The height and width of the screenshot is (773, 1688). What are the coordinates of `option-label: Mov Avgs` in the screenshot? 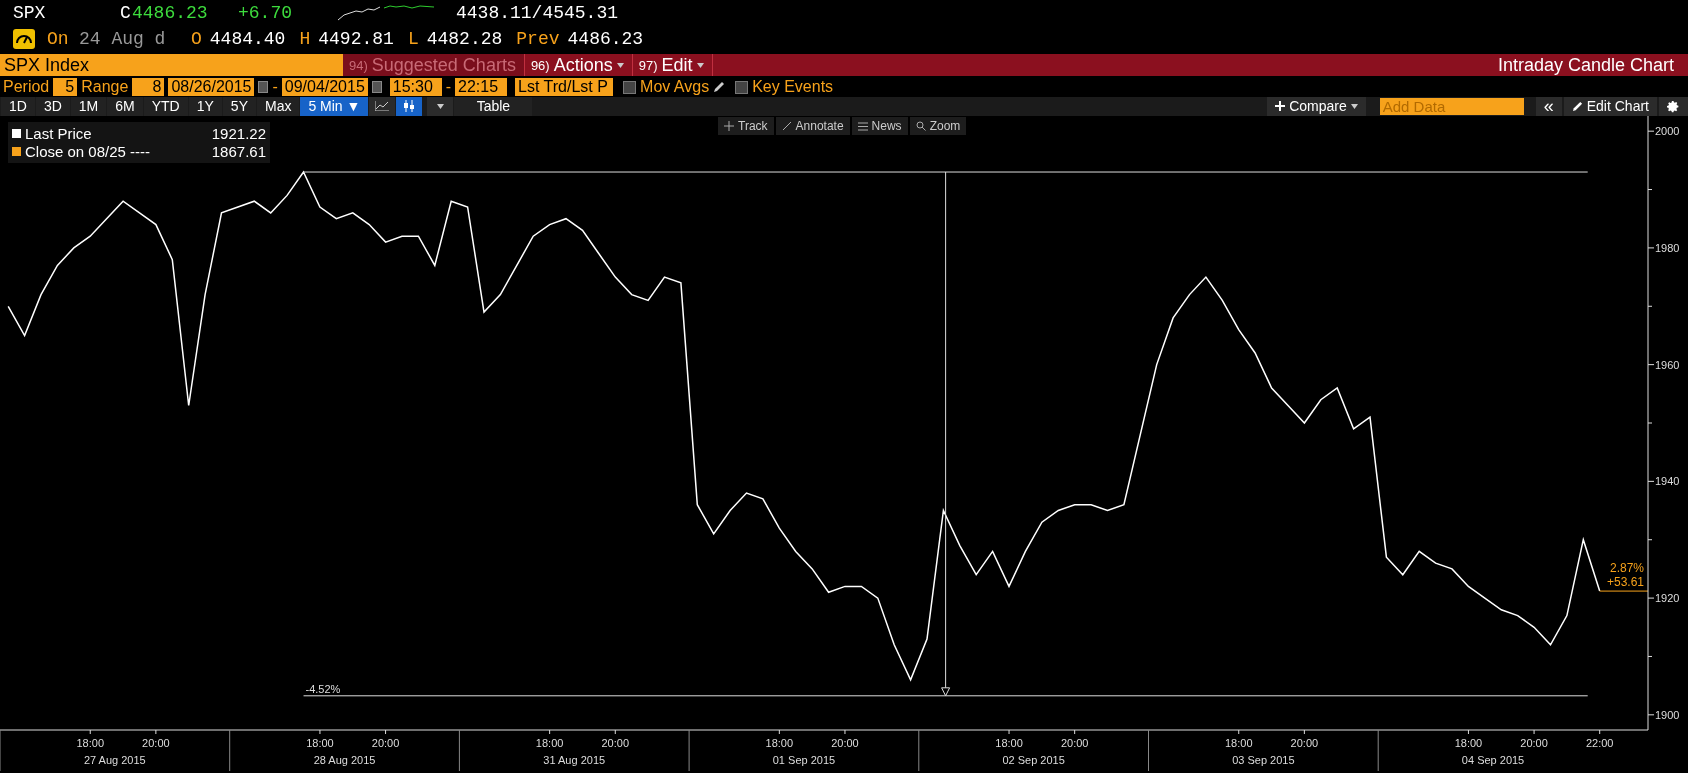 It's located at (675, 87).